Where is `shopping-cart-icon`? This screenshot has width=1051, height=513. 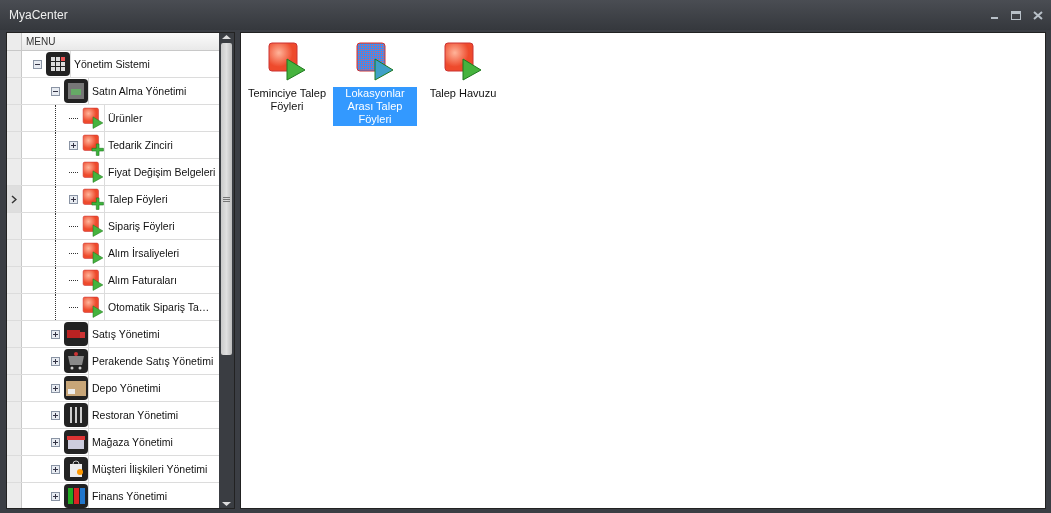 shopping-cart-icon is located at coordinates (76, 361).